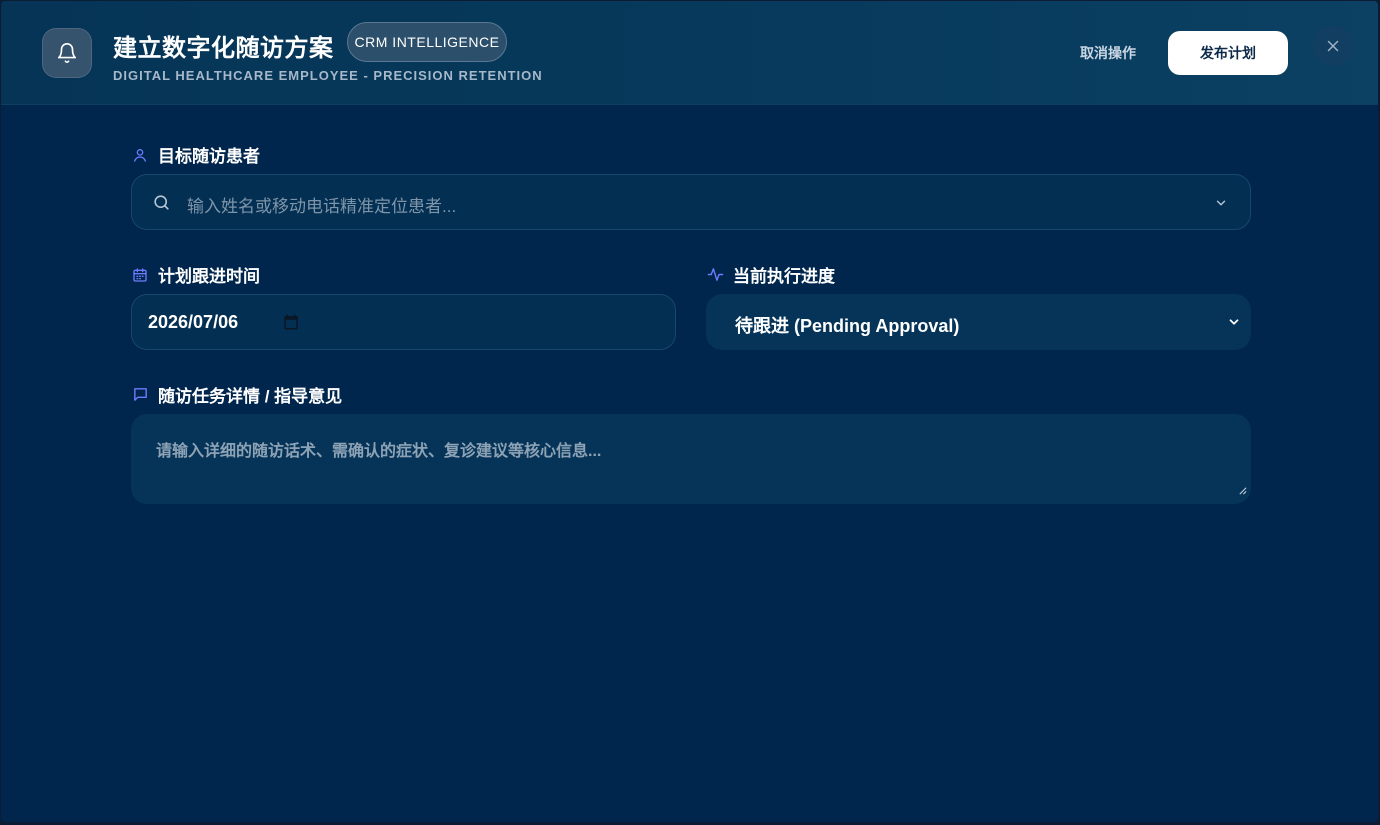 This screenshot has height=825, width=1380. Describe the element at coordinates (291, 324) in the screenshot. I see `date-picker-icon` at that location.